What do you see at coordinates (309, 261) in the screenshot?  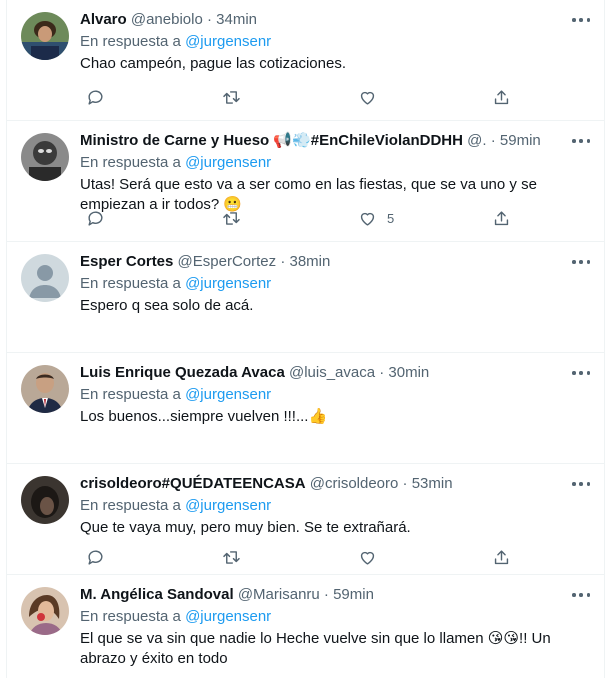 I see `timestamp: 38min` at bounding box center [309, 261].